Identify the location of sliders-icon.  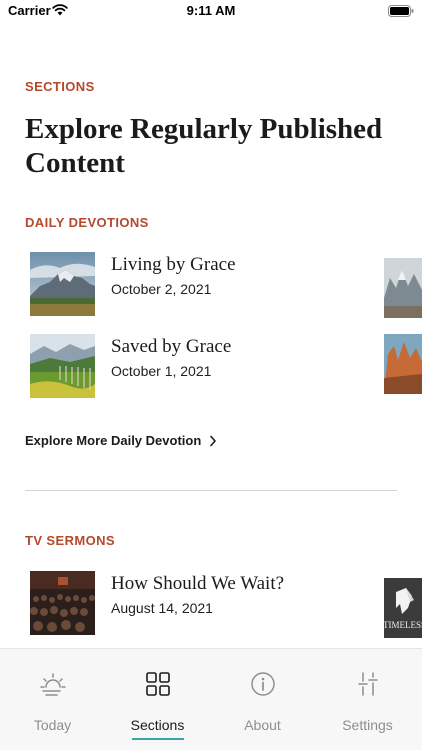
(368, 684).